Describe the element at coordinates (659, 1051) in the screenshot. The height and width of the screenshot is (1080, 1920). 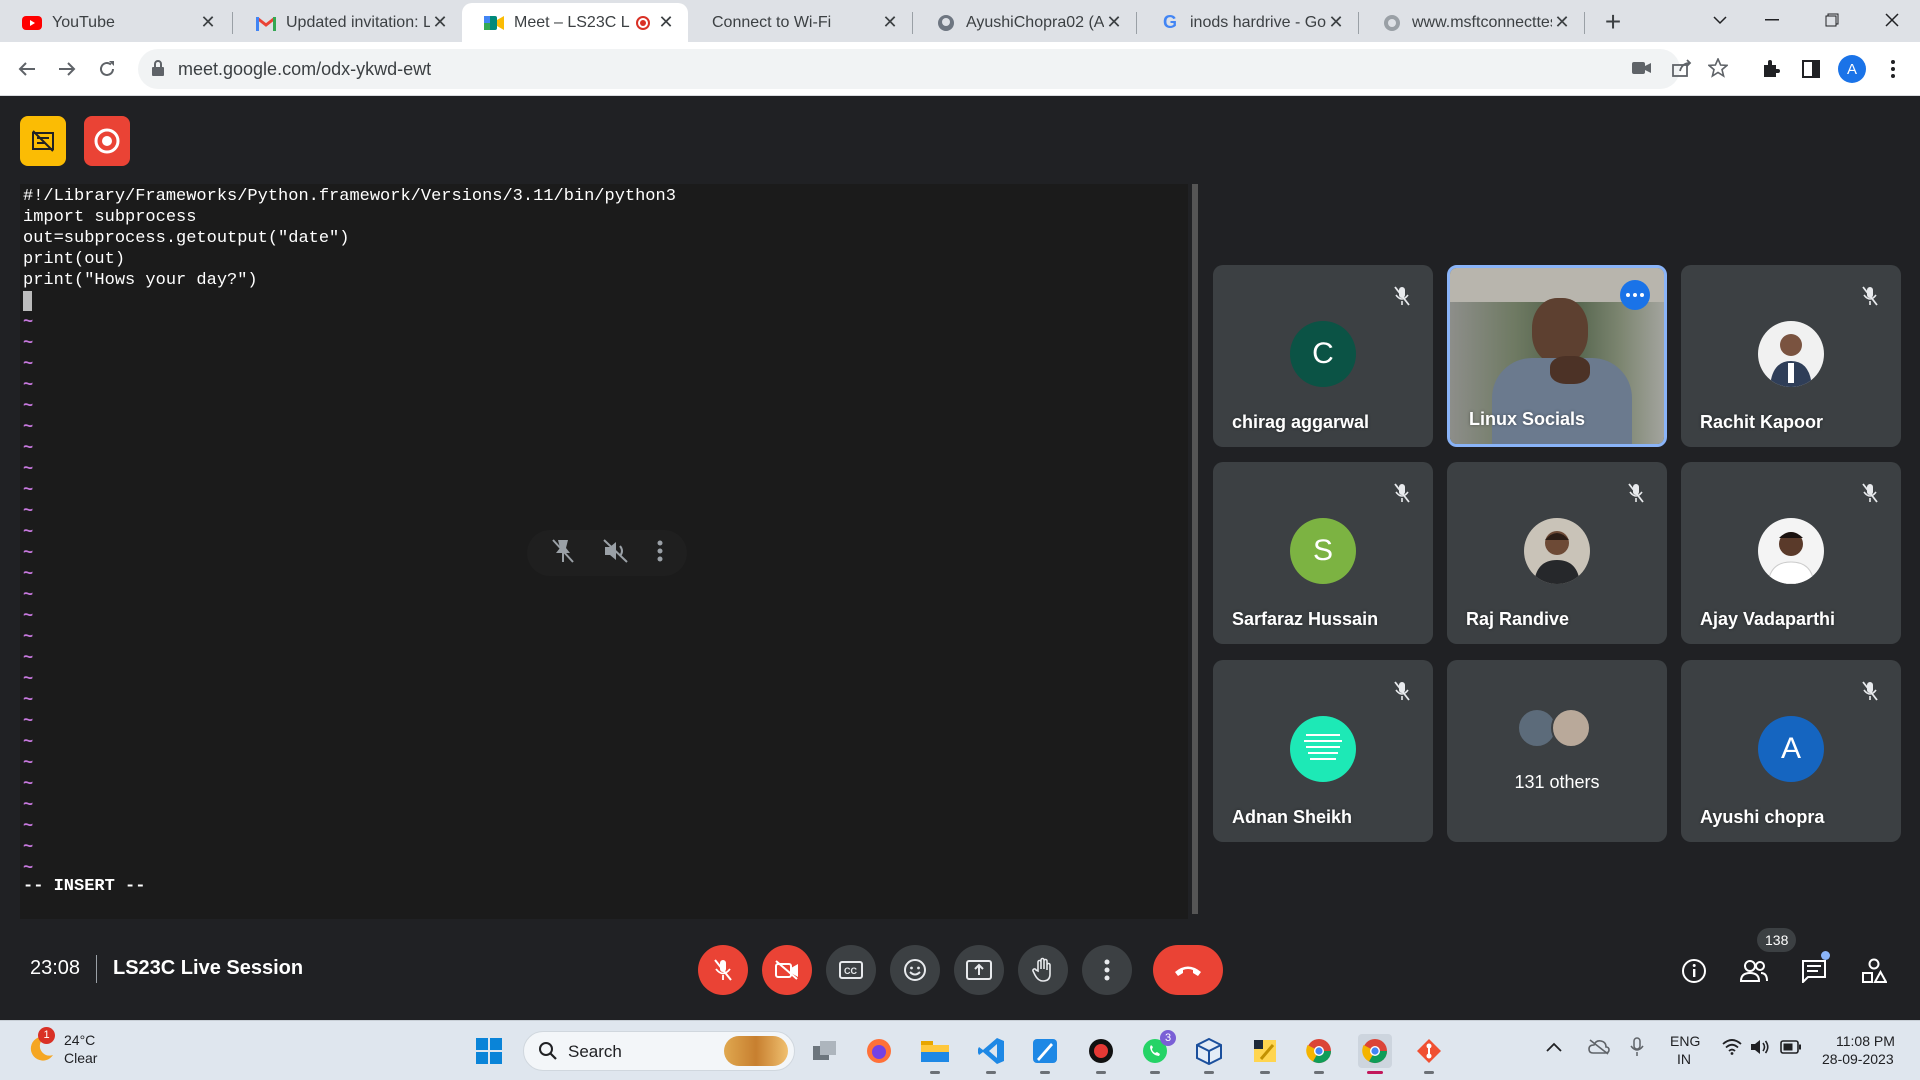
I see `taskbar-search-box: Search` at that location.